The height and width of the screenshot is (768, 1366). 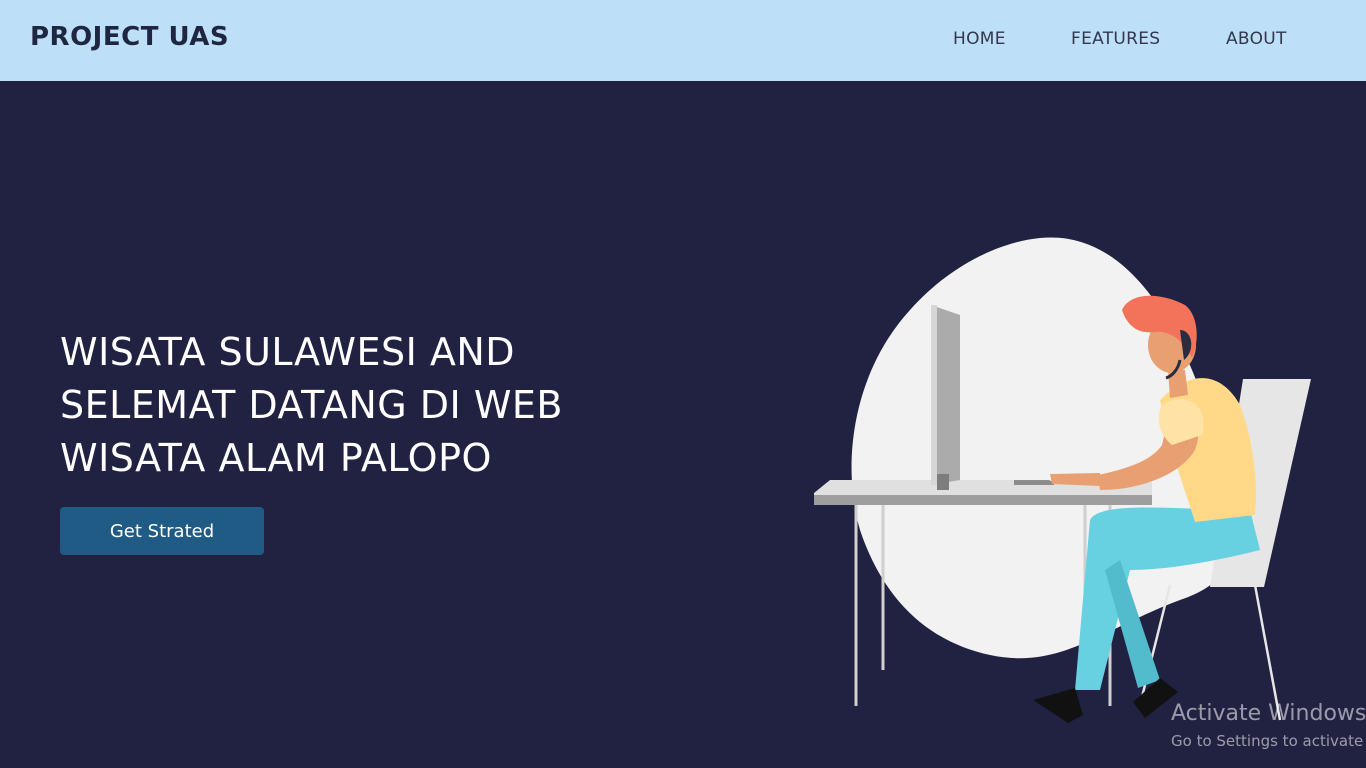 What do you see at coordinates (129, 37) in the screenshot?
I see `brand-logo: PROJECT UAS` at bounding box center [129, 37].